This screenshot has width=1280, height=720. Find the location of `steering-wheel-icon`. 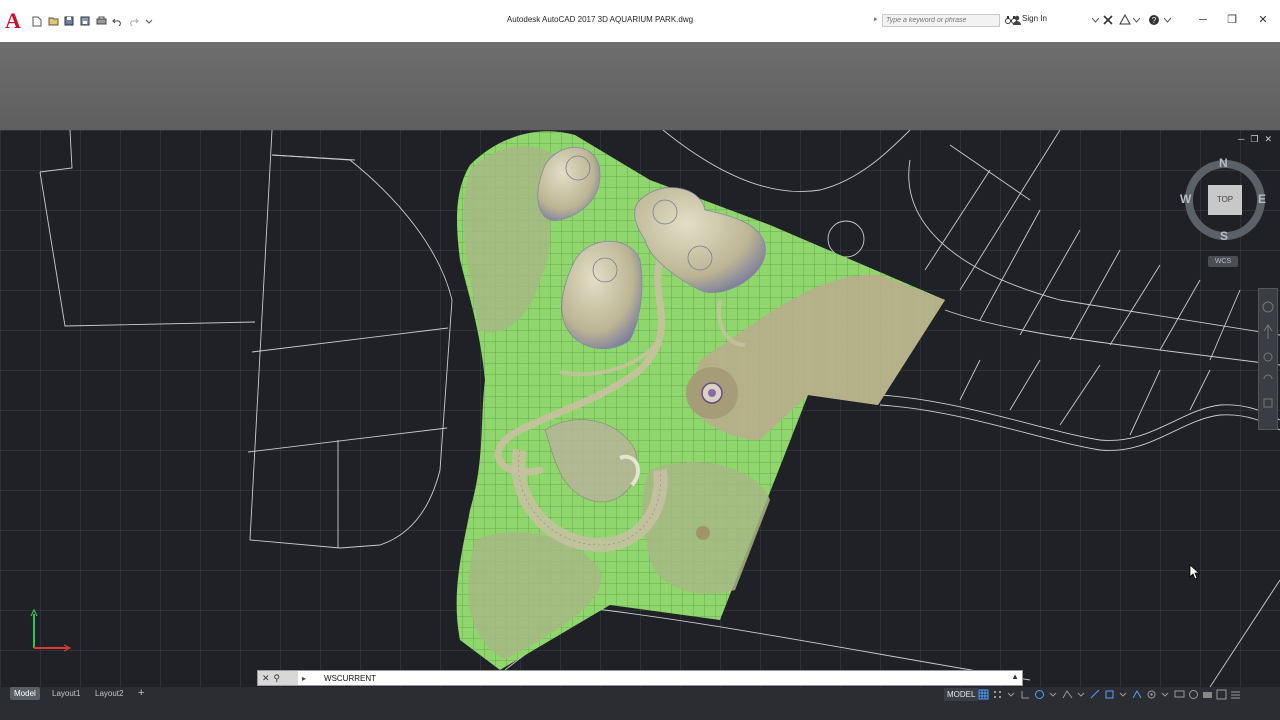

steering-wheel-icon is located at coordinates (1268, 307).